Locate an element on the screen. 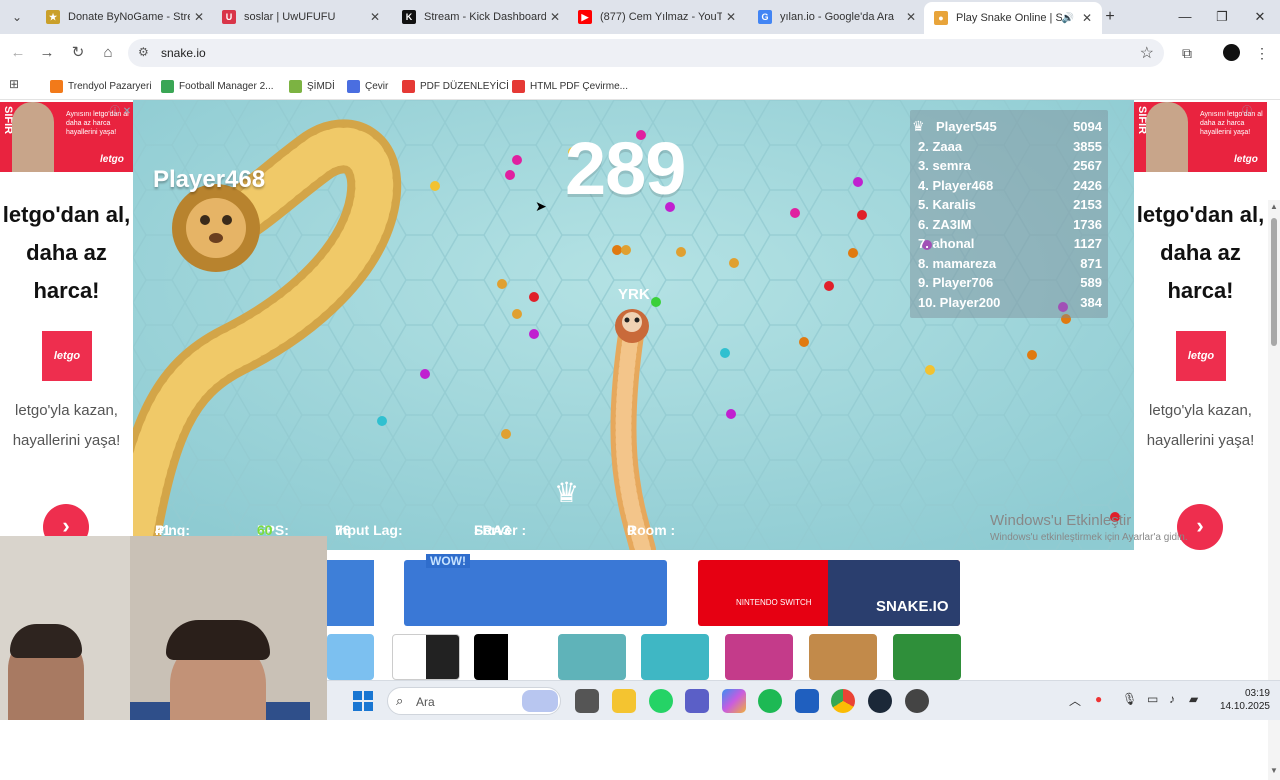 This screenshot has height=780, width=1280. chrome-icon is located at coordinates (843, 701).